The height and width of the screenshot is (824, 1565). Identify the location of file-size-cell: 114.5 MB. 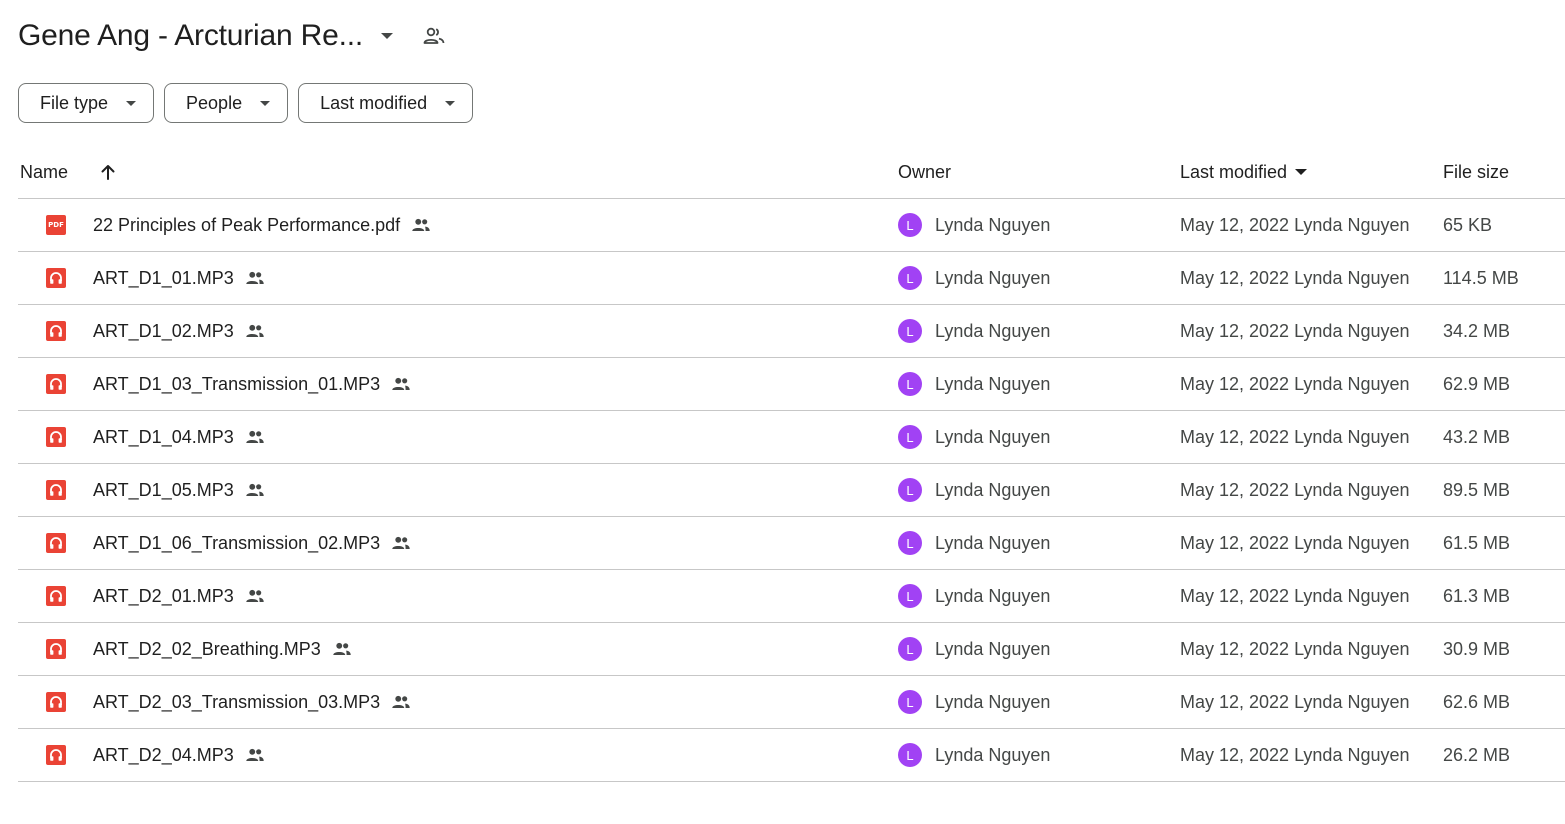
(1481, 277).